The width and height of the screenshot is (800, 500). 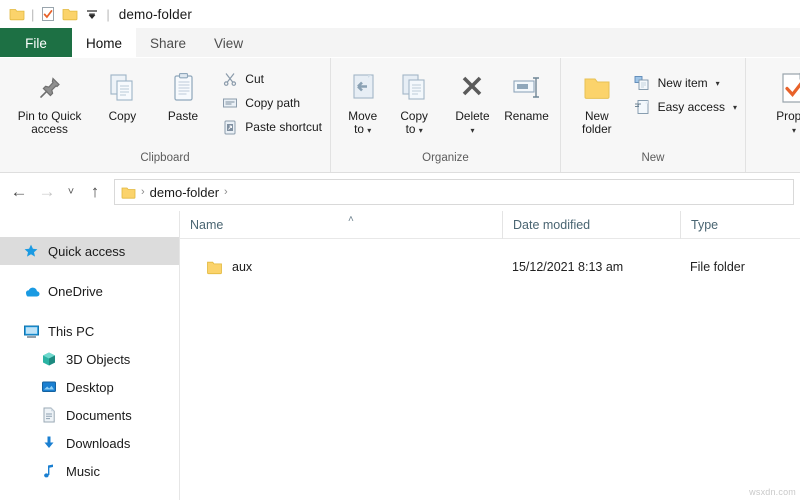 What do you see at coordinates (788, 116) in the screenshot?
I see `properties-label: Proper` at bounding box center [788, 116].